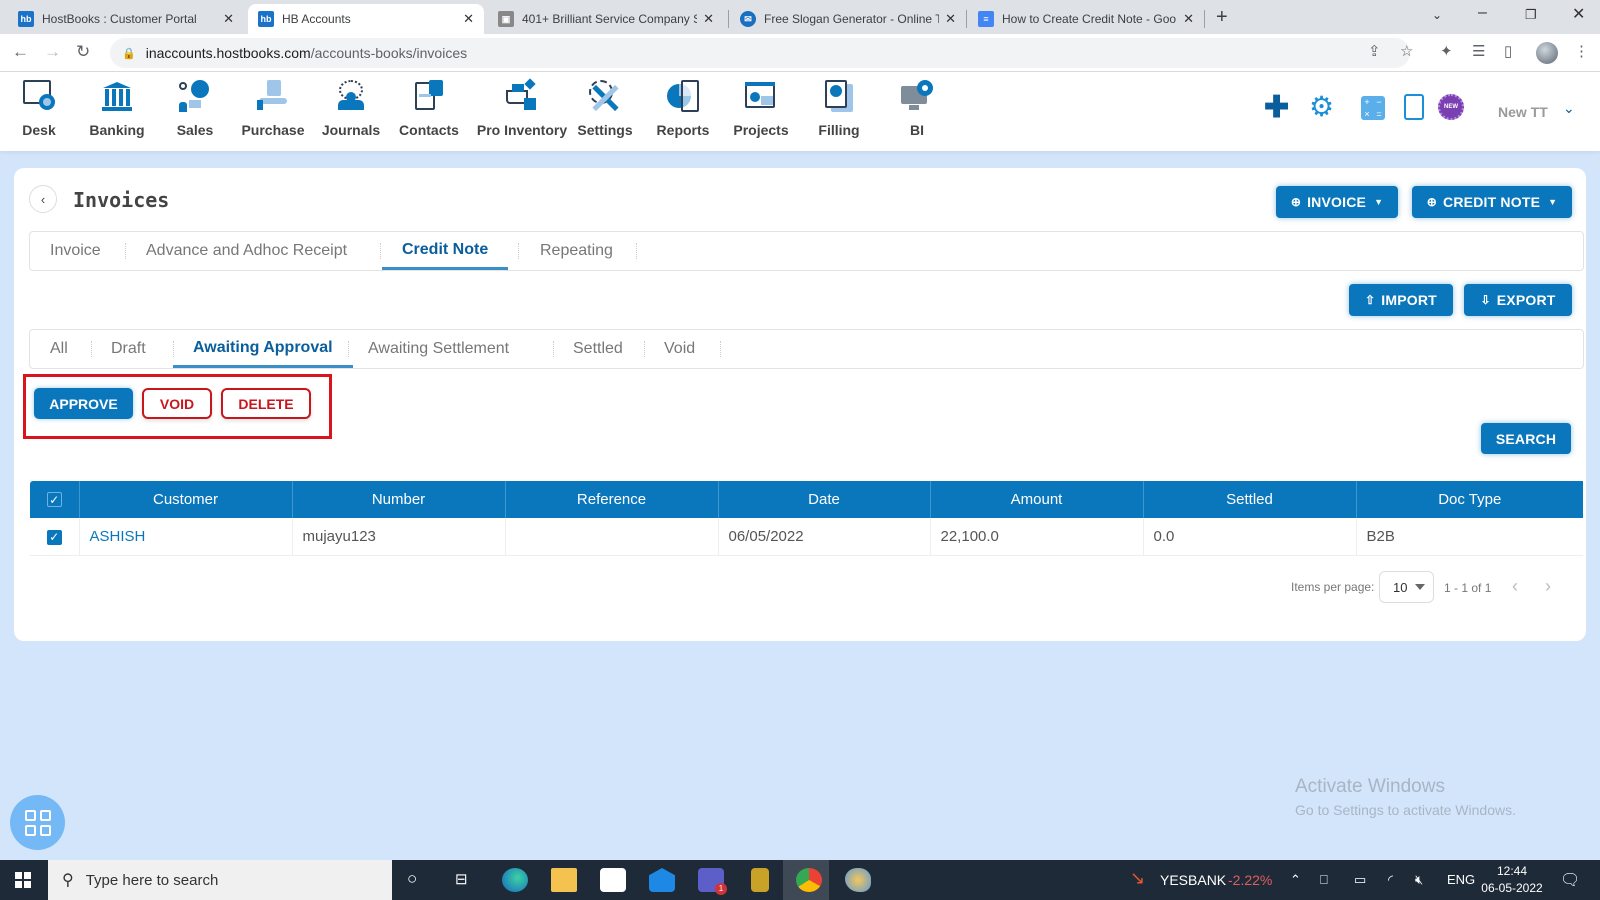 This screenshot has height=900, width=1600. I want to click on approve-button: APPROVE, so click(83, 403).